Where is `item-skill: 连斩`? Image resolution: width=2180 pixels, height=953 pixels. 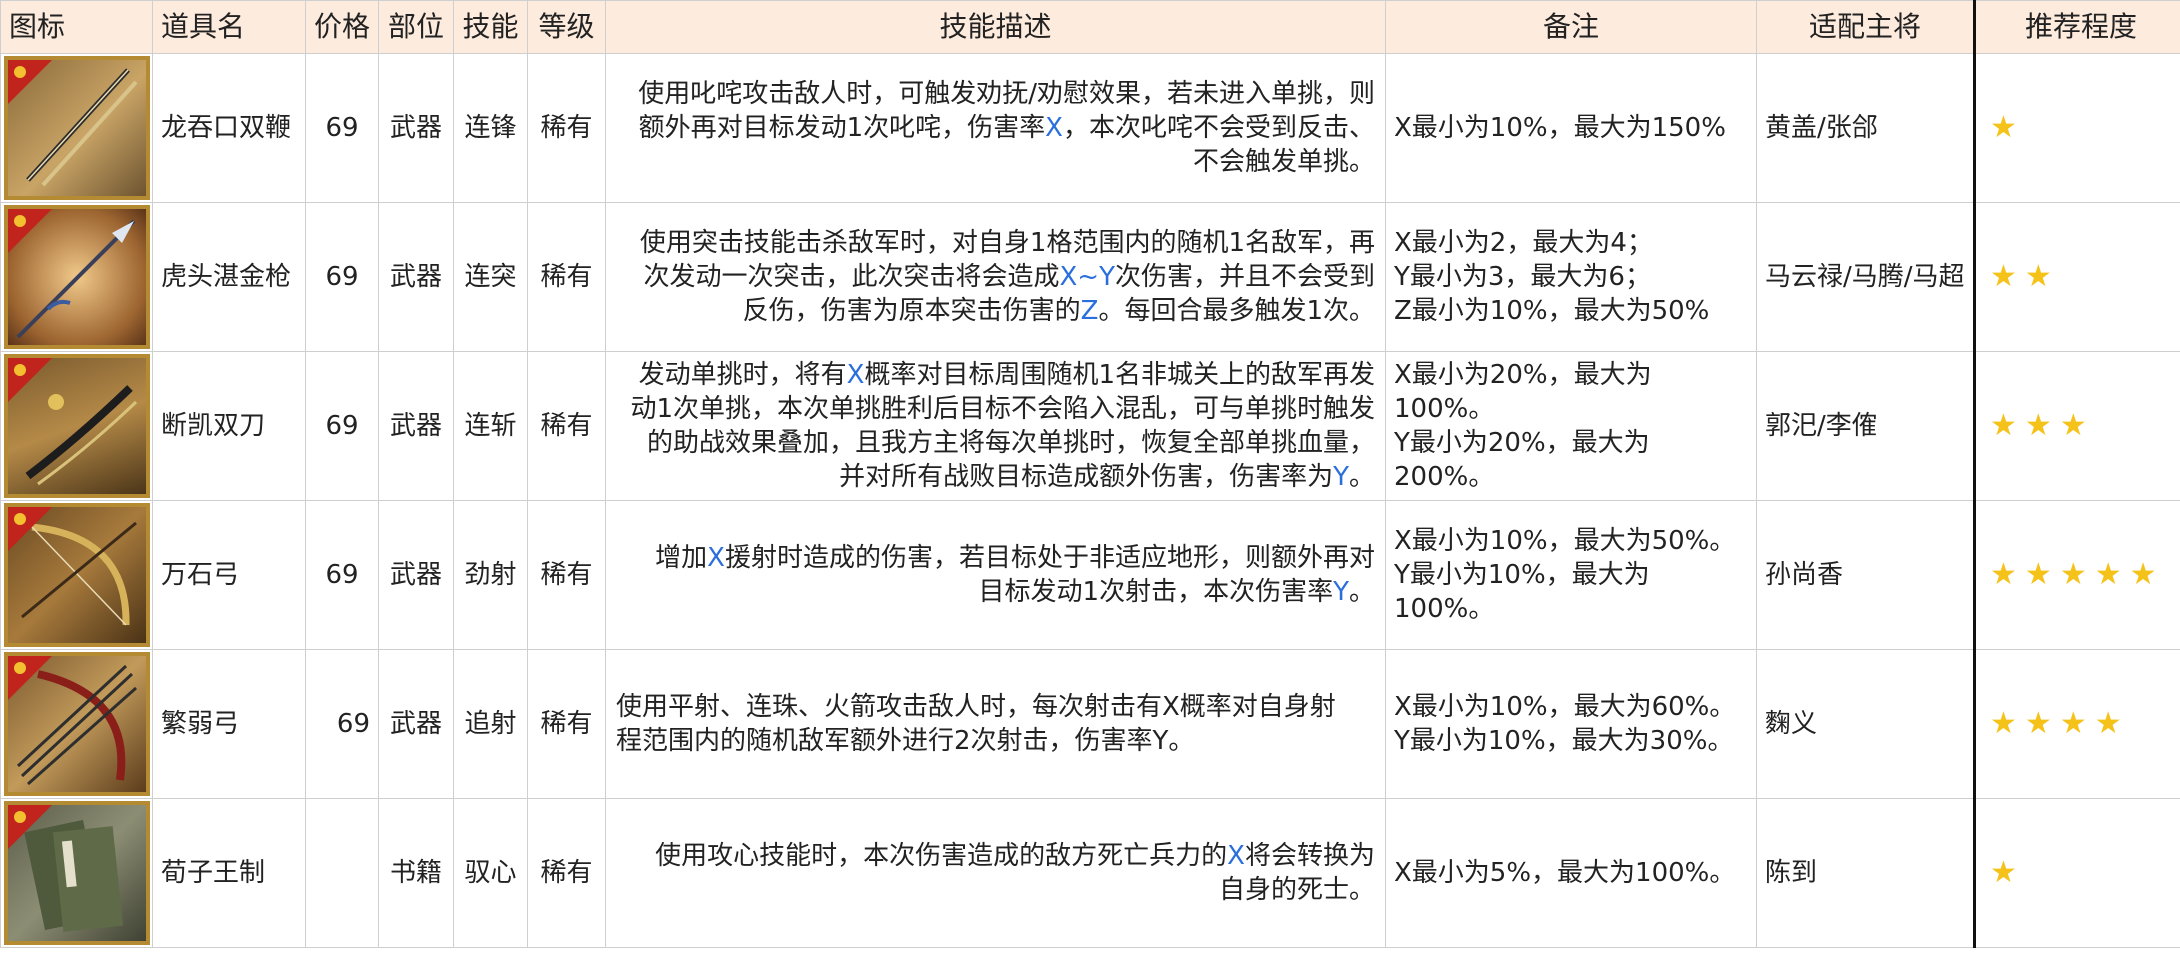 item-skill: 连斩 is located at coordinates (490, 426).